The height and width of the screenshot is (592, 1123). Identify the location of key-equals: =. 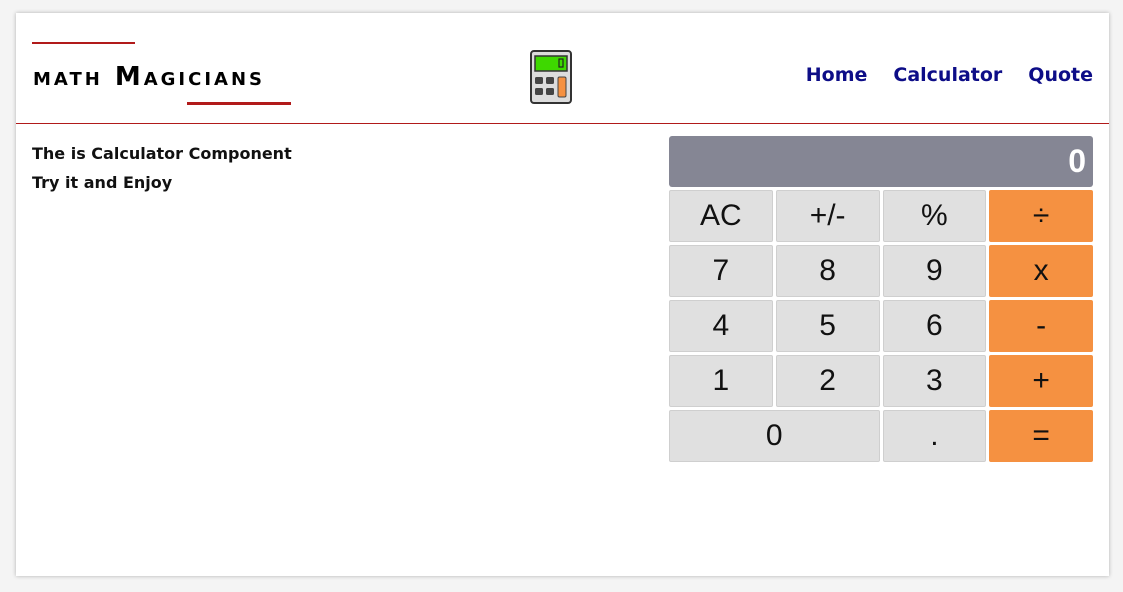
(1041, 436).